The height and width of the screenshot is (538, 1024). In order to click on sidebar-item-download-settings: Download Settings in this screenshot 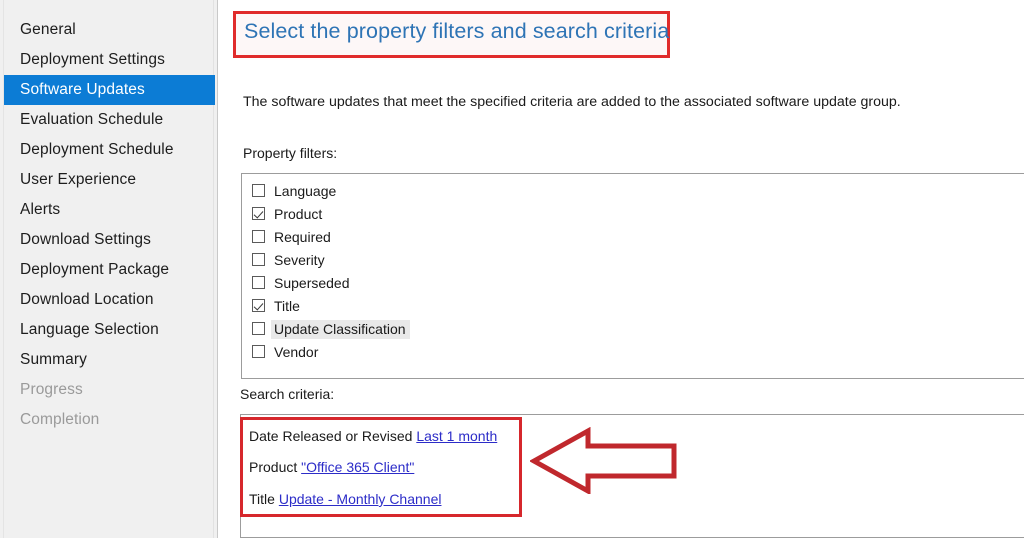, I will do `click(108, 240)`.